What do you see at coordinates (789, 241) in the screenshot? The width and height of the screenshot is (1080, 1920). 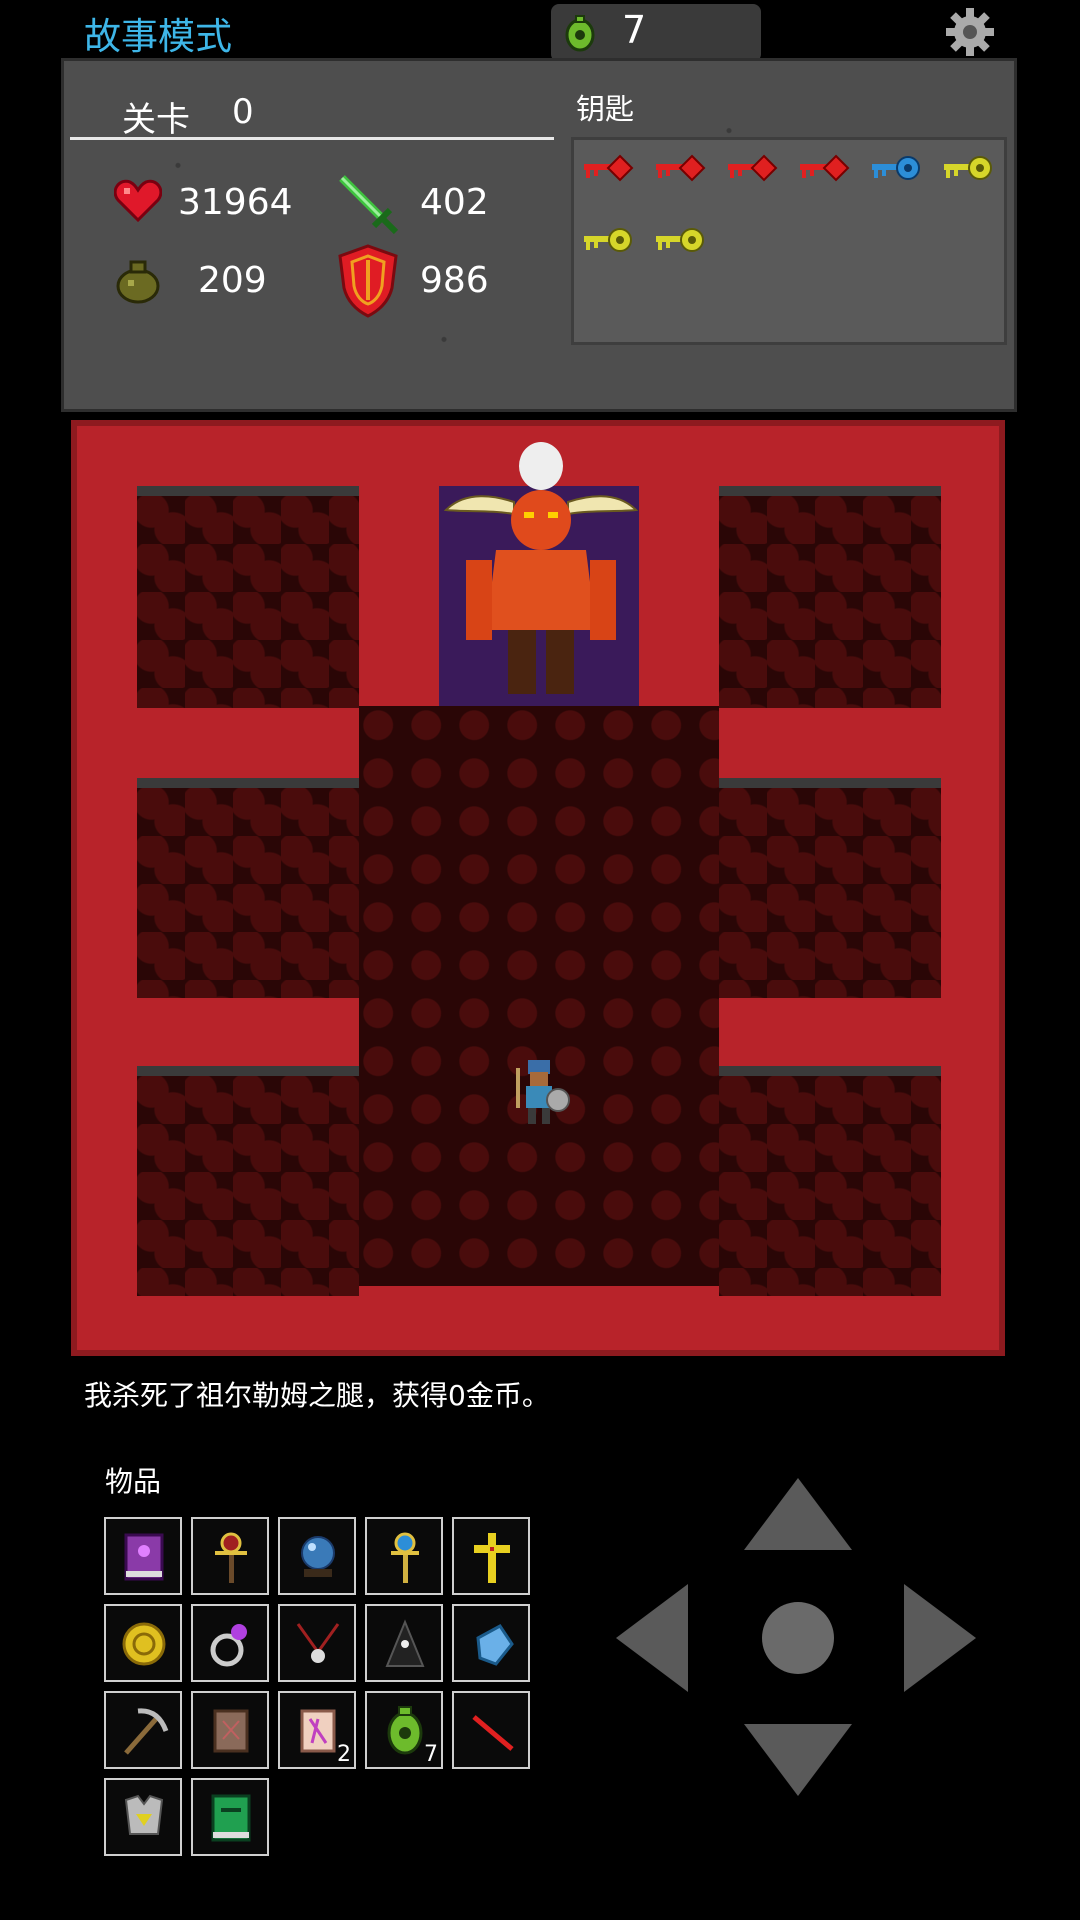 I see `keys-box` at bounding box center [789, 241].